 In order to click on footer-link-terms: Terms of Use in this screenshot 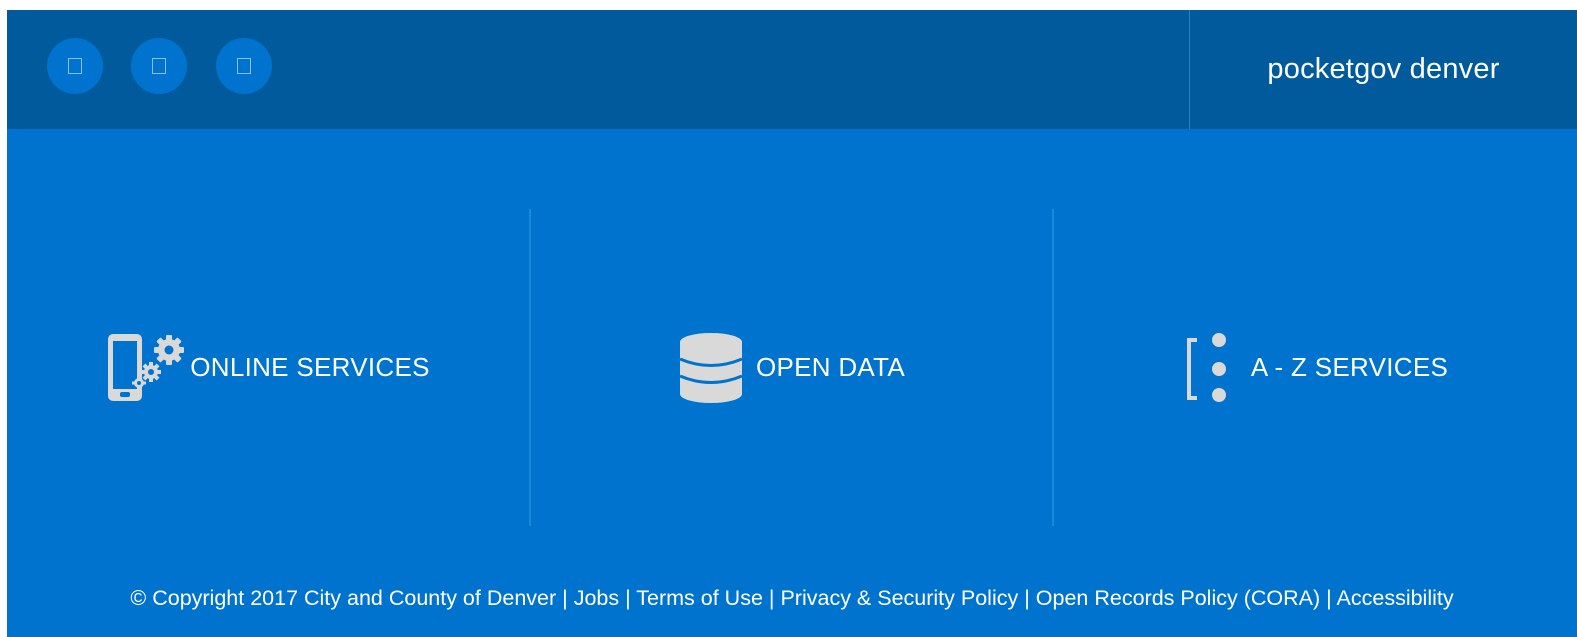, I will do `click(699, 598)`.